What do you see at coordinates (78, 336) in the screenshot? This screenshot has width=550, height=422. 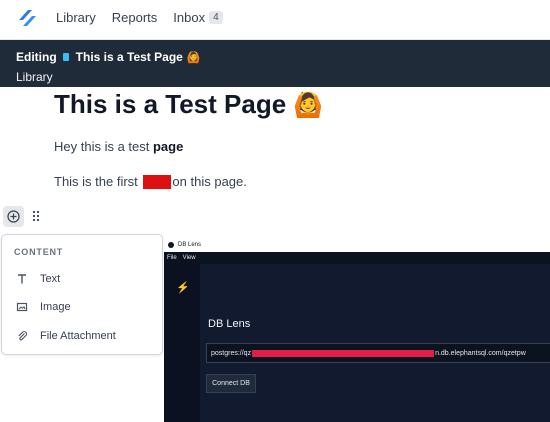 I see `menu-item-label: File Attachment` at bounding box center [78, 336].